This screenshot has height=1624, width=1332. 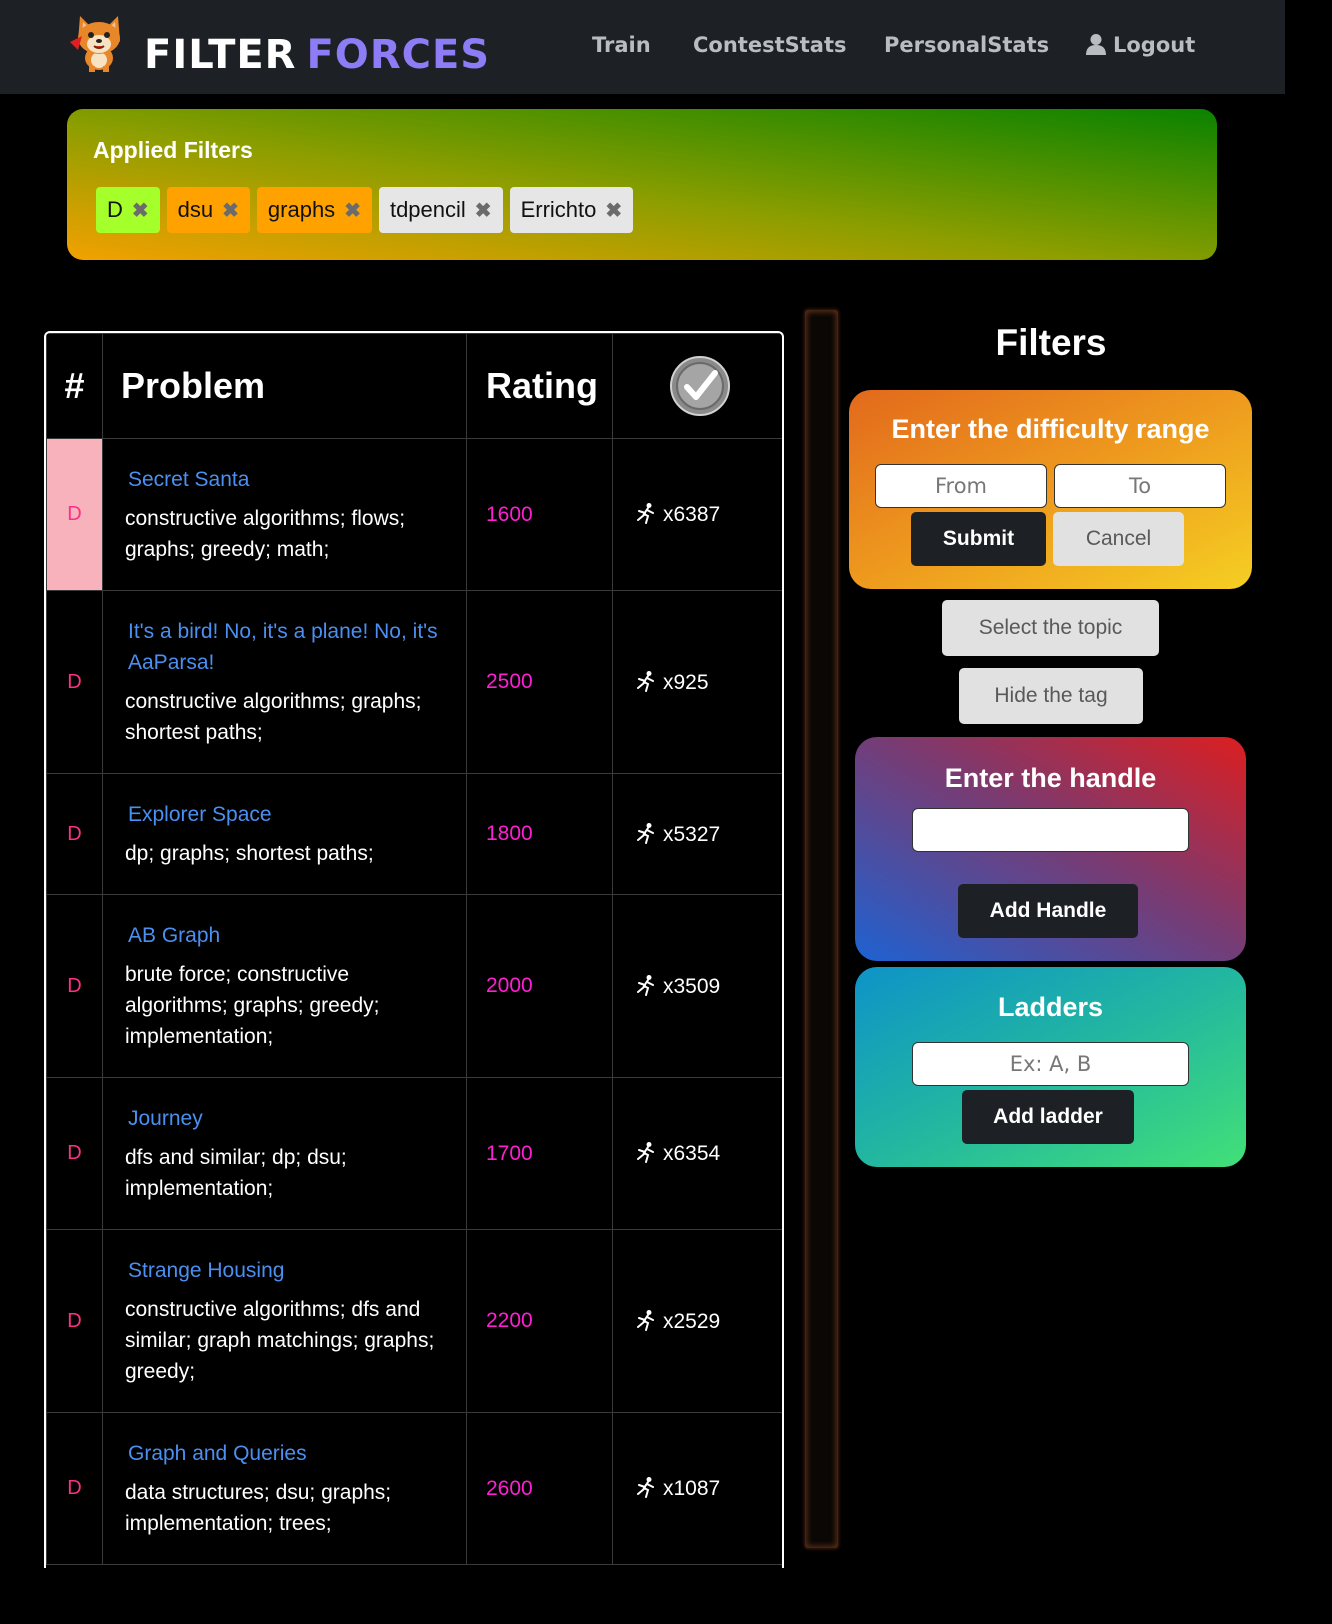 I want to click on problem-rating: 2200, so click(x=539, y=1321).